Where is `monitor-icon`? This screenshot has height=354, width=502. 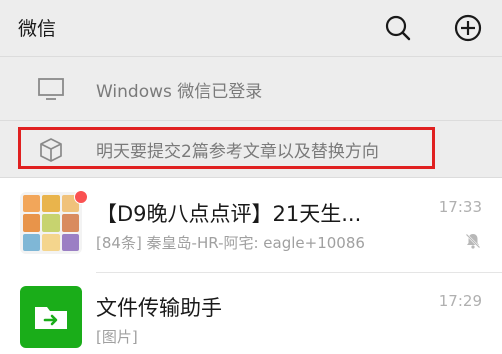 monitor-icon is located at coordinates (51, 89).